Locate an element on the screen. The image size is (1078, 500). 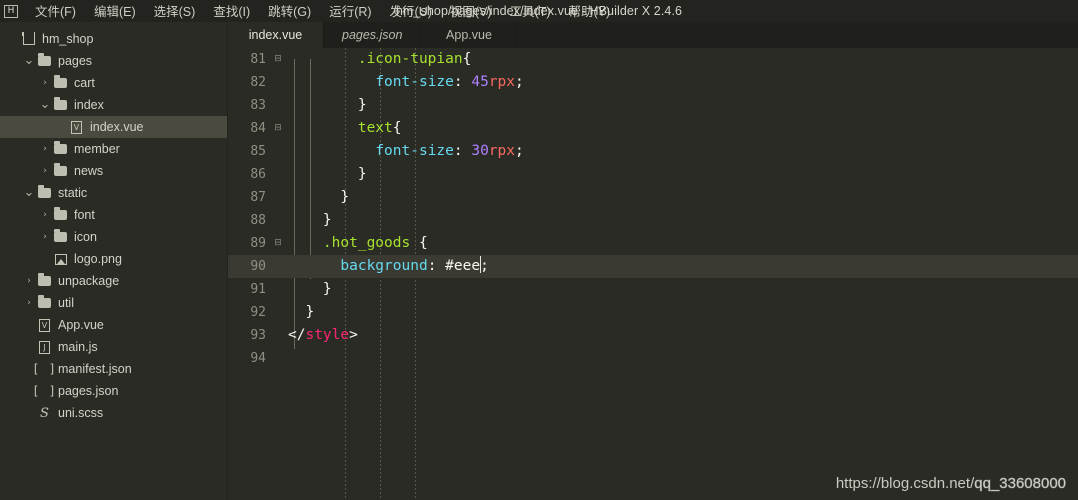
tree-item-uni-scss: Suni.scss is located at coordinates (113, 413).